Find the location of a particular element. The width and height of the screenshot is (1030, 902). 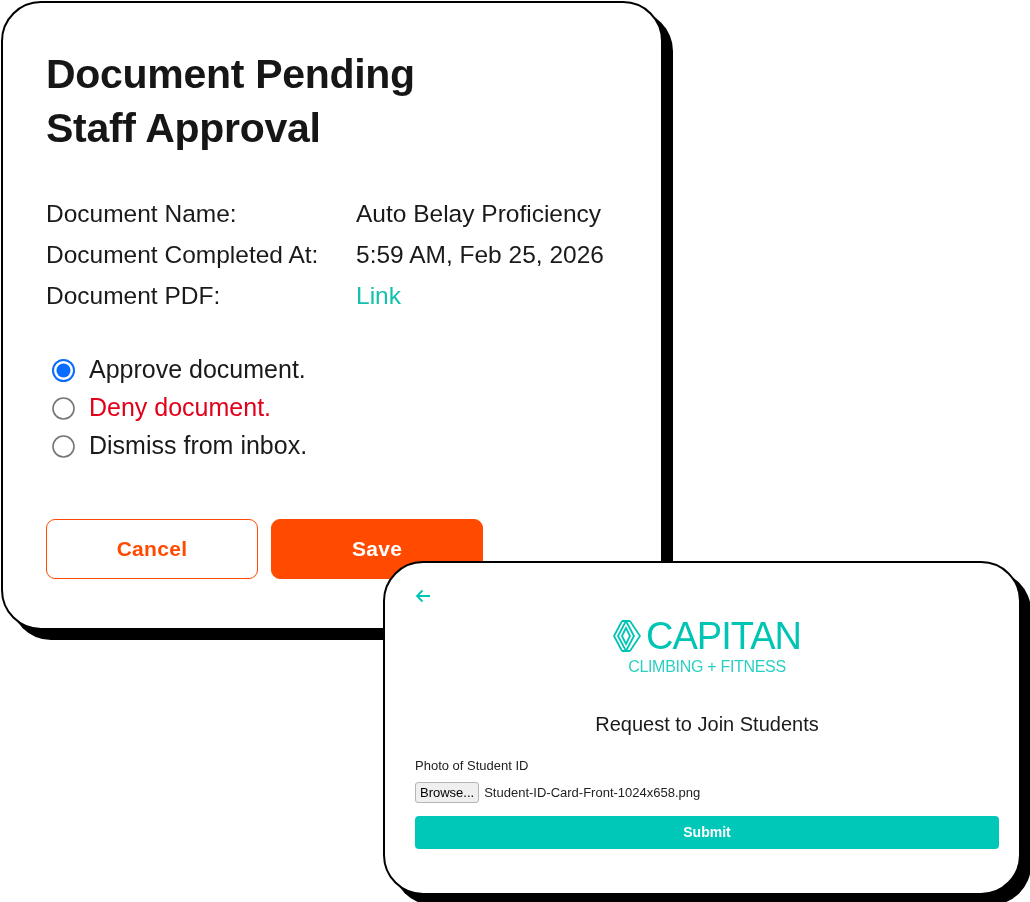

brand-name: CAPITAN is located at coordinates (723, 636).